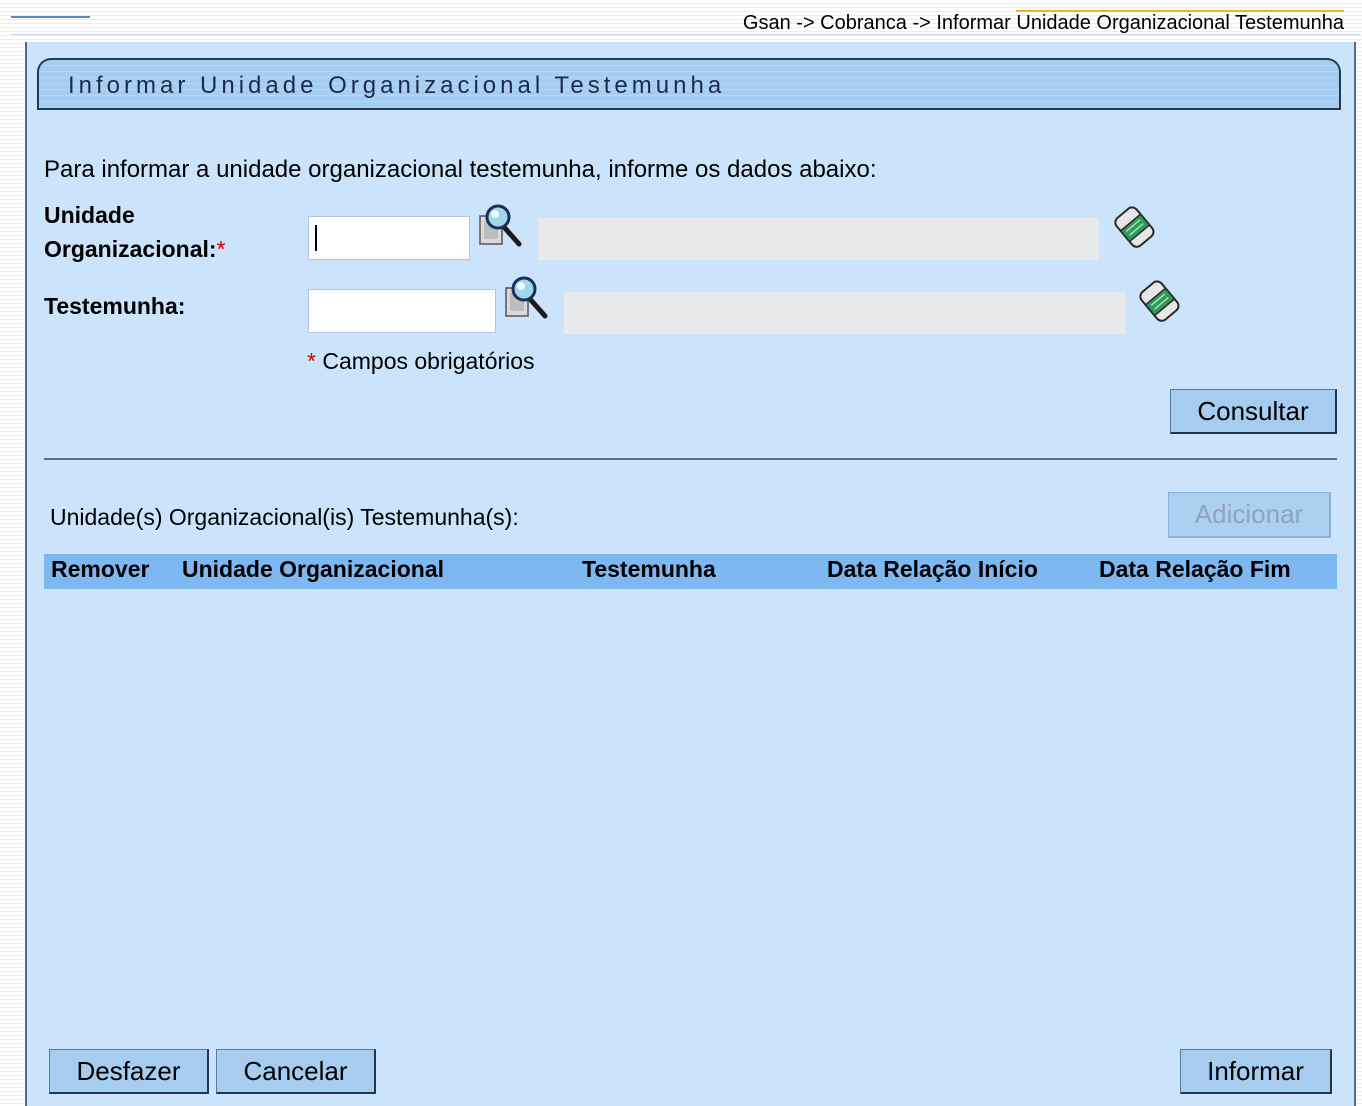 The height and width of the screenshot is (1106, 1362). Describe the element at coordinates (402, 311) in the screenshot. I see `testemunha-input` at that location.